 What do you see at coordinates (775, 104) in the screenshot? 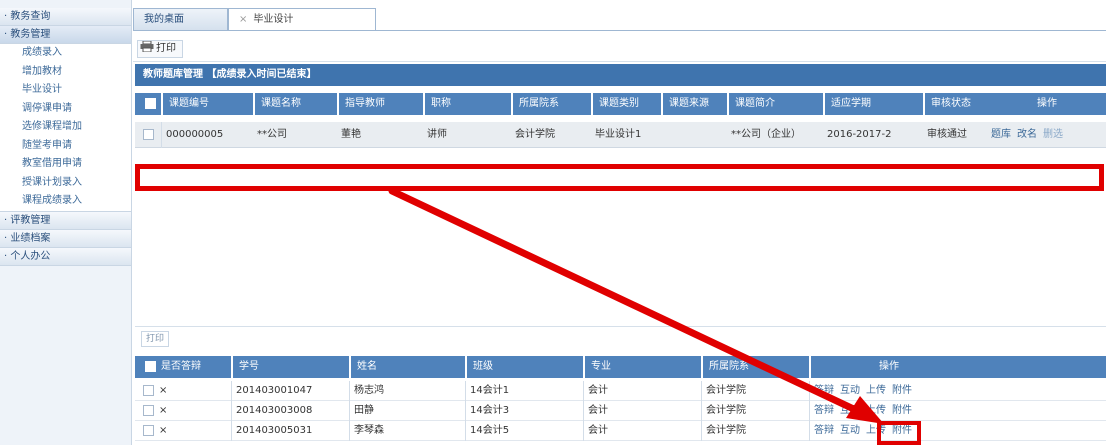
I see `col-intro: 课题简介` at bounding box center [775, 104].